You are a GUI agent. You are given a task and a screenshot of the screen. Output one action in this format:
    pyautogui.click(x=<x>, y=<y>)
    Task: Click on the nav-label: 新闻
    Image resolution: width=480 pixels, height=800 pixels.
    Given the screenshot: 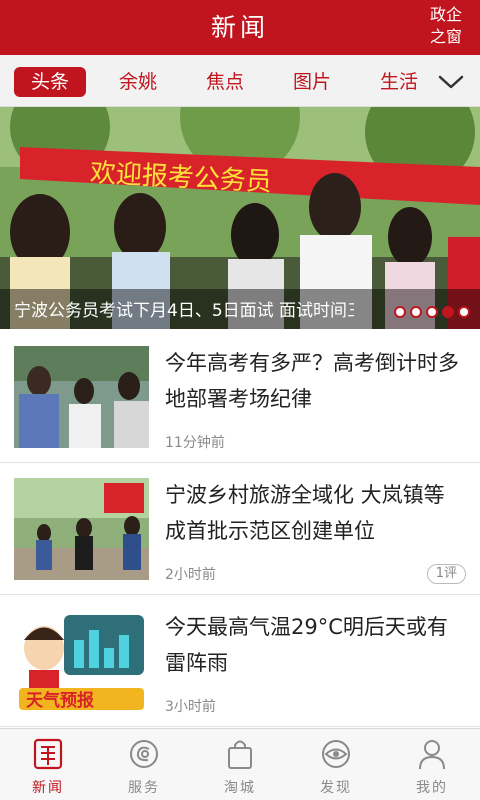 What is the action you would take?
    pyautogui.click(x=48, y=788)
    